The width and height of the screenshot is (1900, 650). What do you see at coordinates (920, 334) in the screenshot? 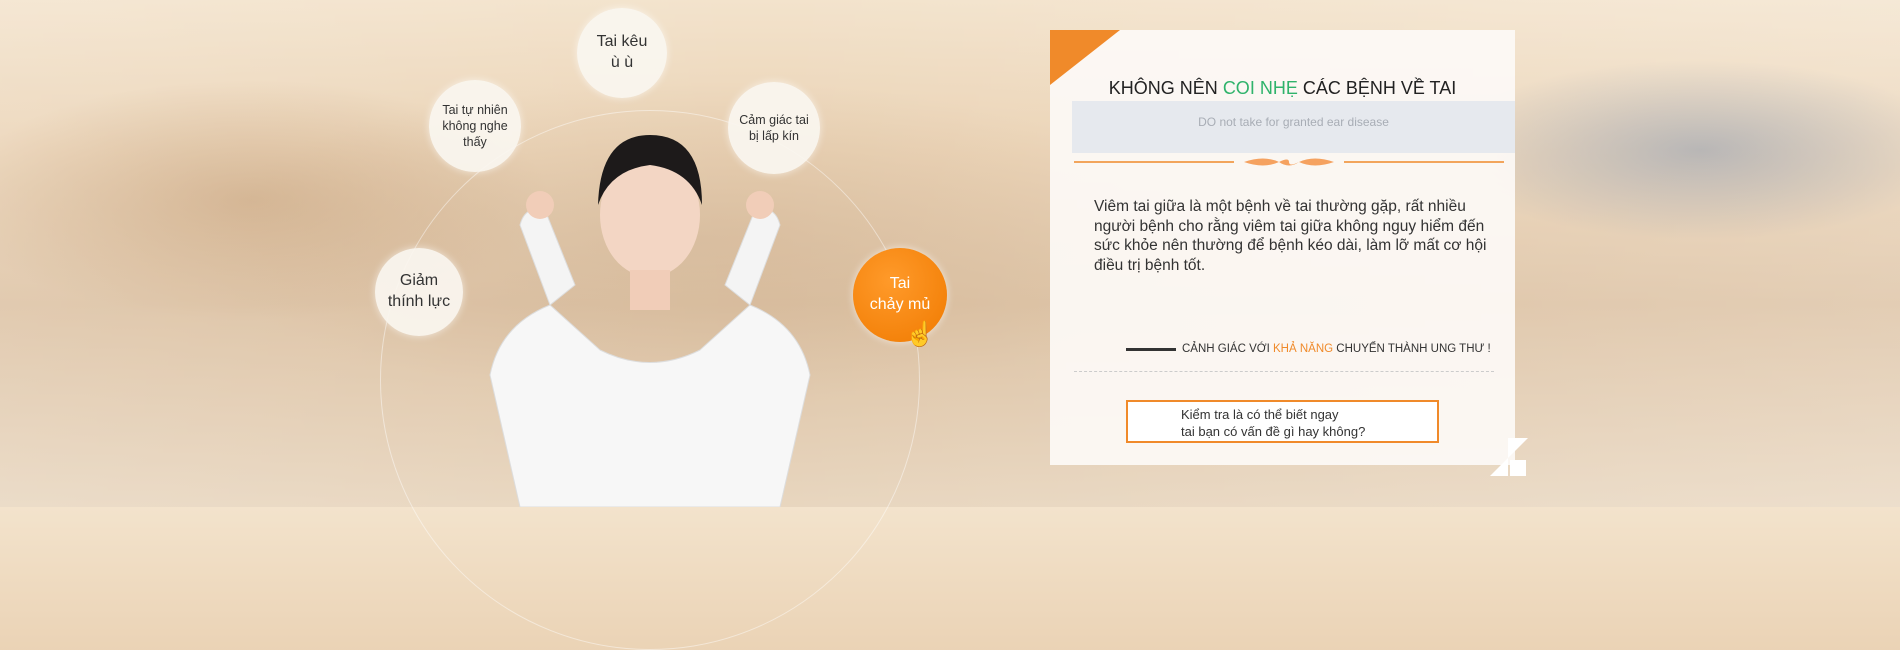
I see `hand-pointer-icon: ☝` at bounding box center [920, 334].